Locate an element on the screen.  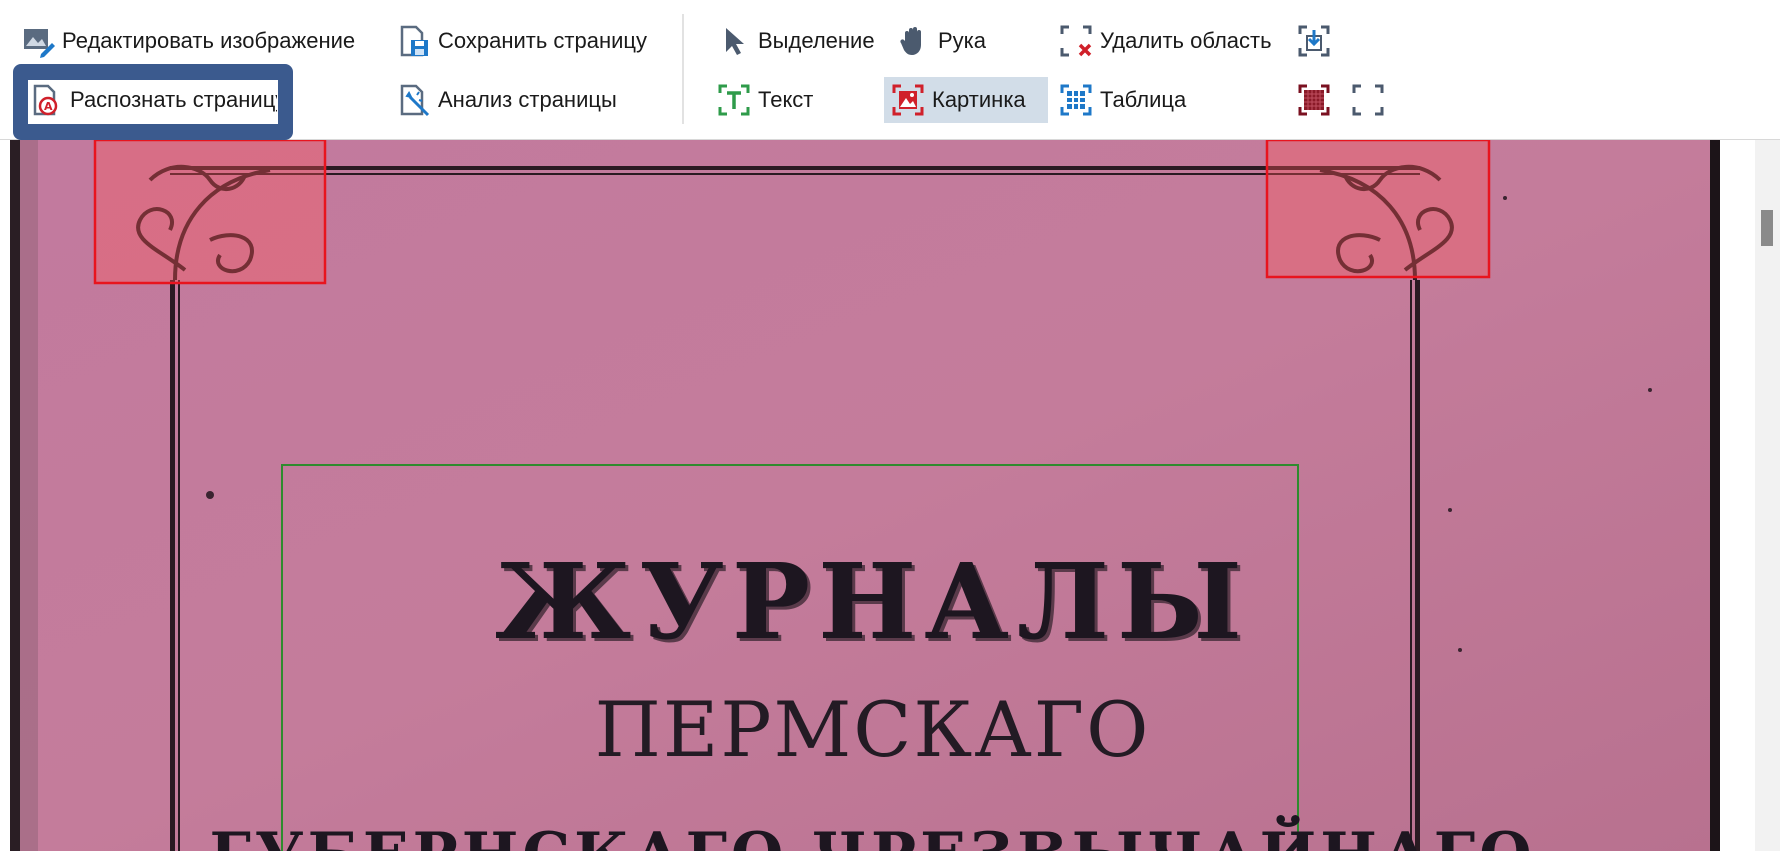
text-area-icon is located at coordinates (734, 100).